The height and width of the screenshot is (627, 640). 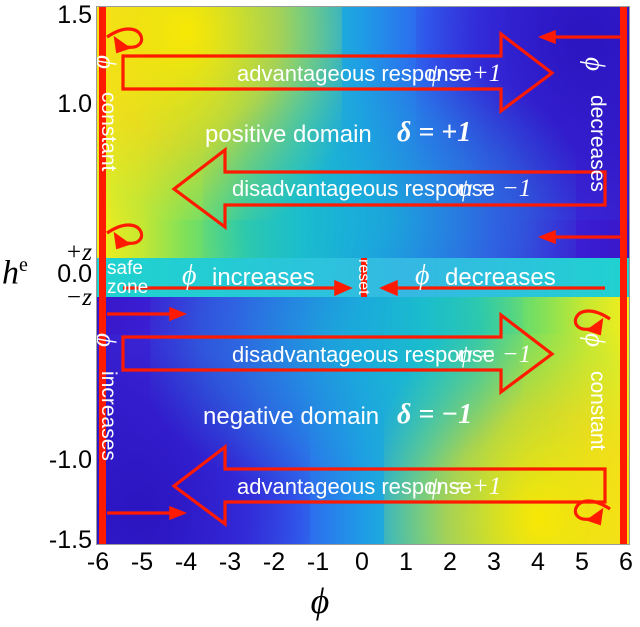 What do you see at coordinates (623, 275) in the screenshot?
I see `boundary-bar-right` at bounding box center [623, 275].